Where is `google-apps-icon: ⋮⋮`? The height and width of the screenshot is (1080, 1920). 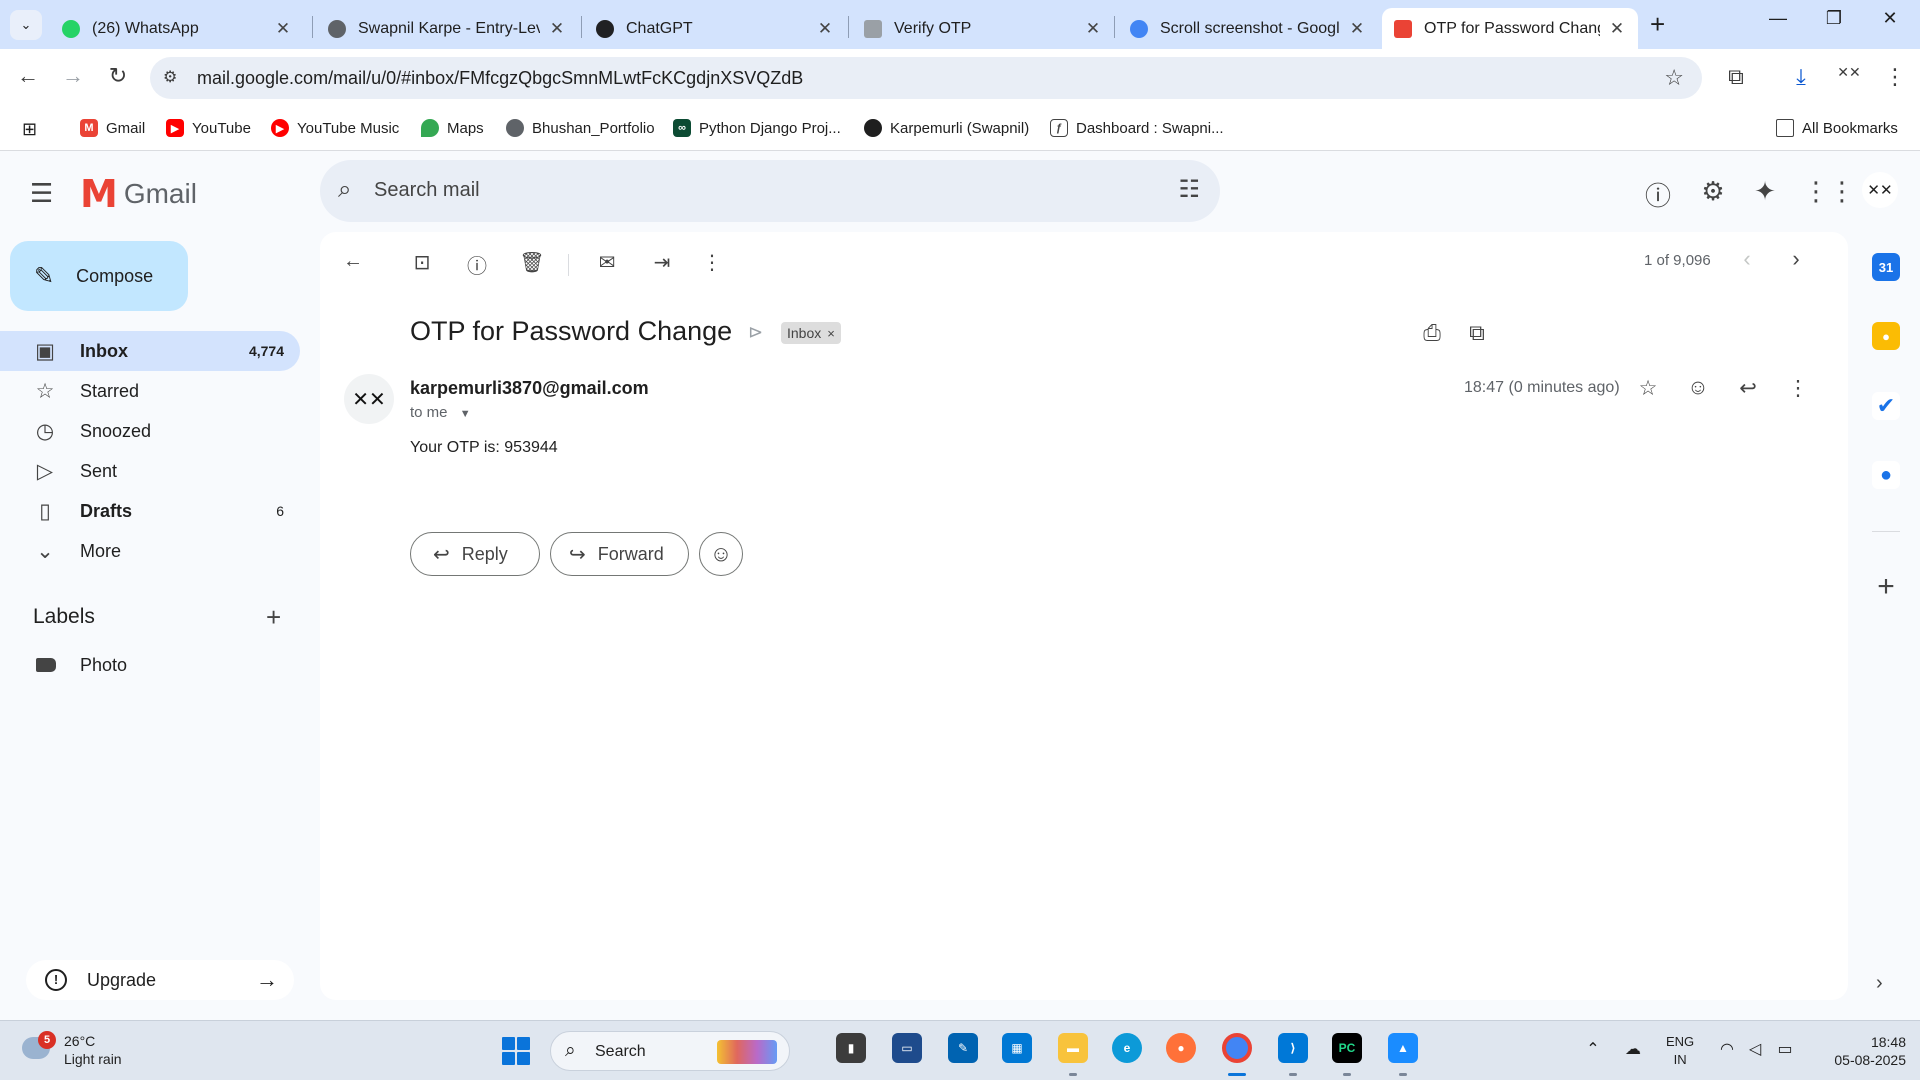
google-apps-icon: ⋮⋮ is located at coordinates (1829, 191).